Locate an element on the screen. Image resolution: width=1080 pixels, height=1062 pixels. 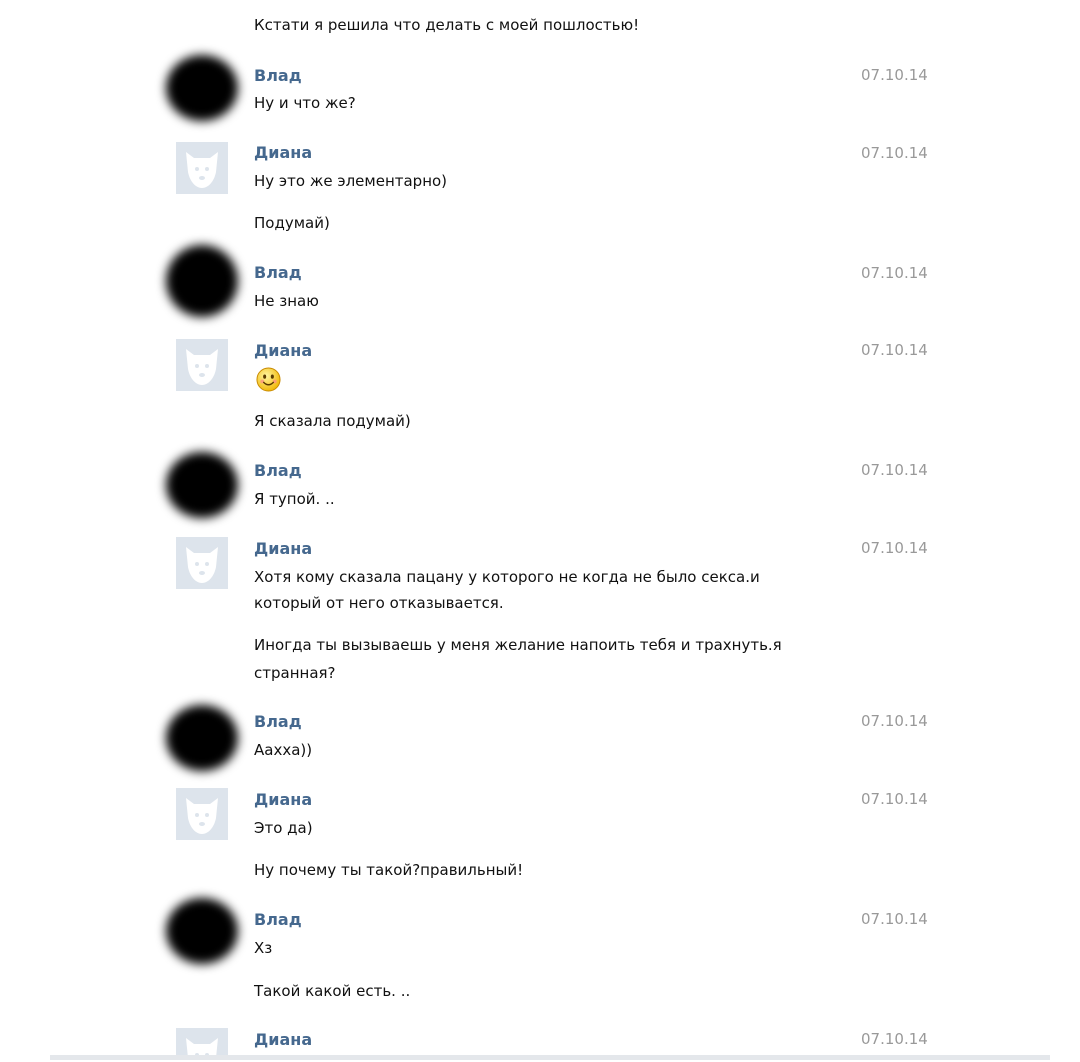
message-text: Я тупой. .. is located at coordinates (294, 499).